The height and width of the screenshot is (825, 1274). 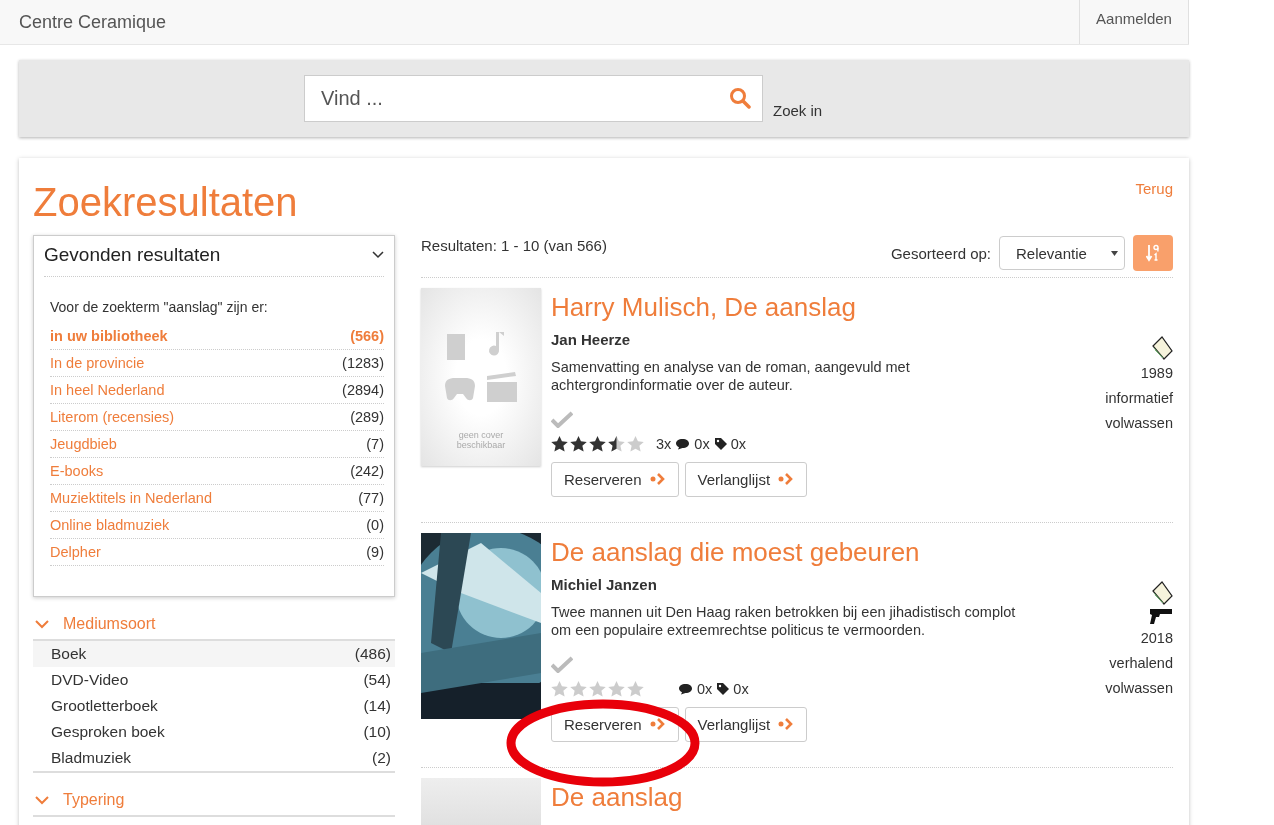 I want to click on facet-option: Boek (486), so click(x=214, y=654).